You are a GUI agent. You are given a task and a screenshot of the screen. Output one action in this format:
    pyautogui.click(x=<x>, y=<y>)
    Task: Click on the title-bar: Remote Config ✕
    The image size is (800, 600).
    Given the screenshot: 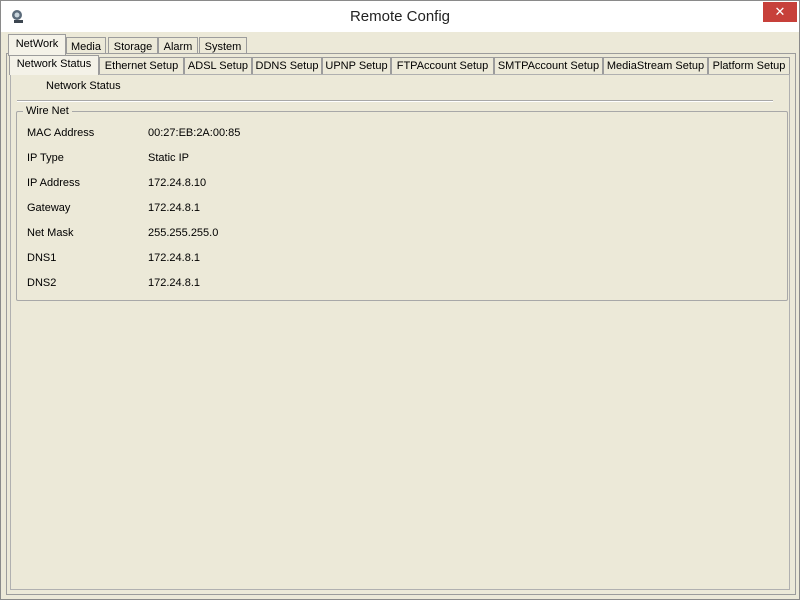 What is the action you would take?
    pyautogui.click(x=400, y=16)
    